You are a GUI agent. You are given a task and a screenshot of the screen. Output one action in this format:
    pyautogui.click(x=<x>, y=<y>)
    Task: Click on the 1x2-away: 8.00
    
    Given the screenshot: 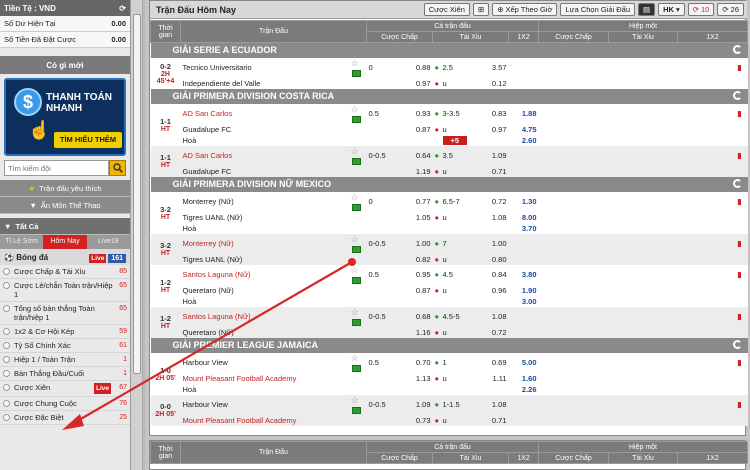 What is the action you would take?
    pyautogui.click(x=523, y=217)
    